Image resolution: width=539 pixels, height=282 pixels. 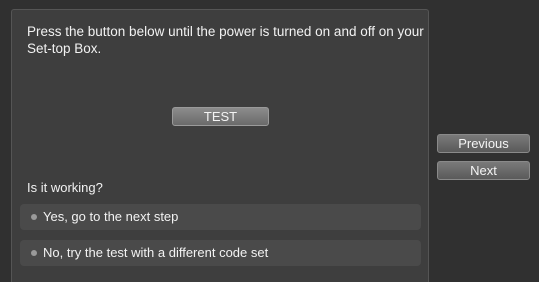 I want to click on question-text: Is it working?, so click(x=65, y=187).